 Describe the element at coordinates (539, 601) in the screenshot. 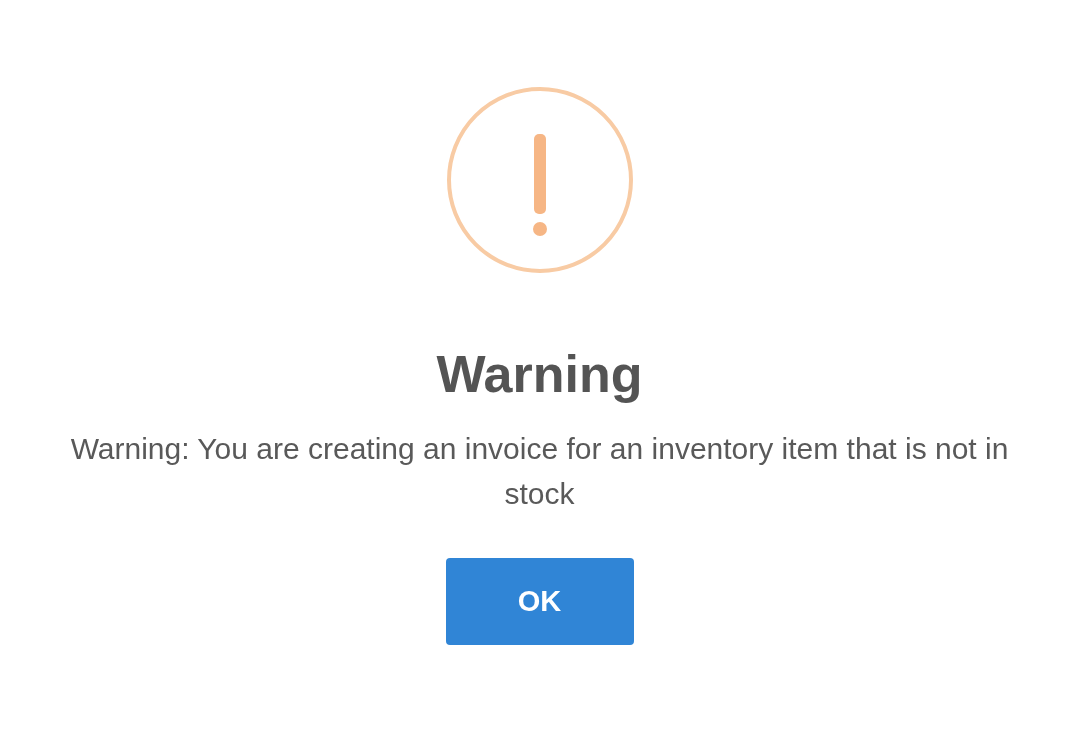

I see `ok-button: OK` at that location.